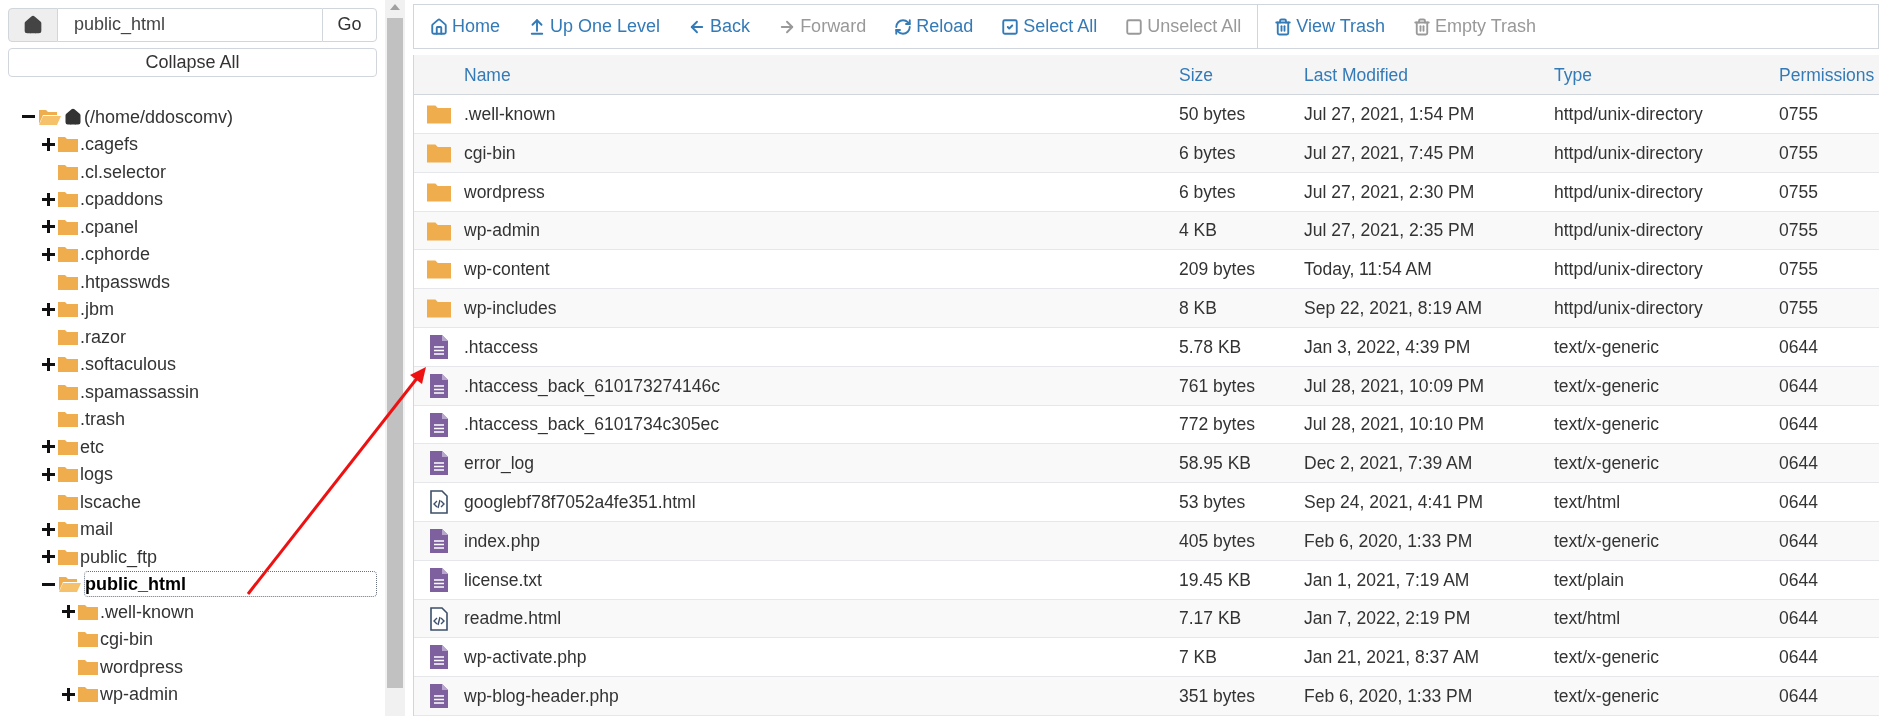 This screenshot has height=716, width=1879. I want to click on modified-date: Jan 7, 2022, 2:19 PM, so click(1388, 619).